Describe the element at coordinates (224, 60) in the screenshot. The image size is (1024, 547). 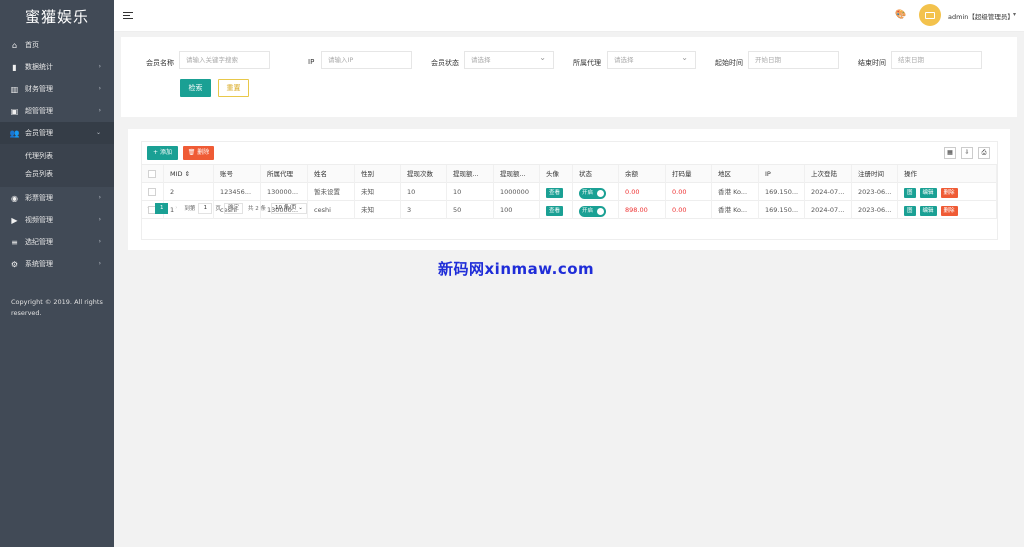
I see `member-name-input: 请输入关键字搜索` at that location.